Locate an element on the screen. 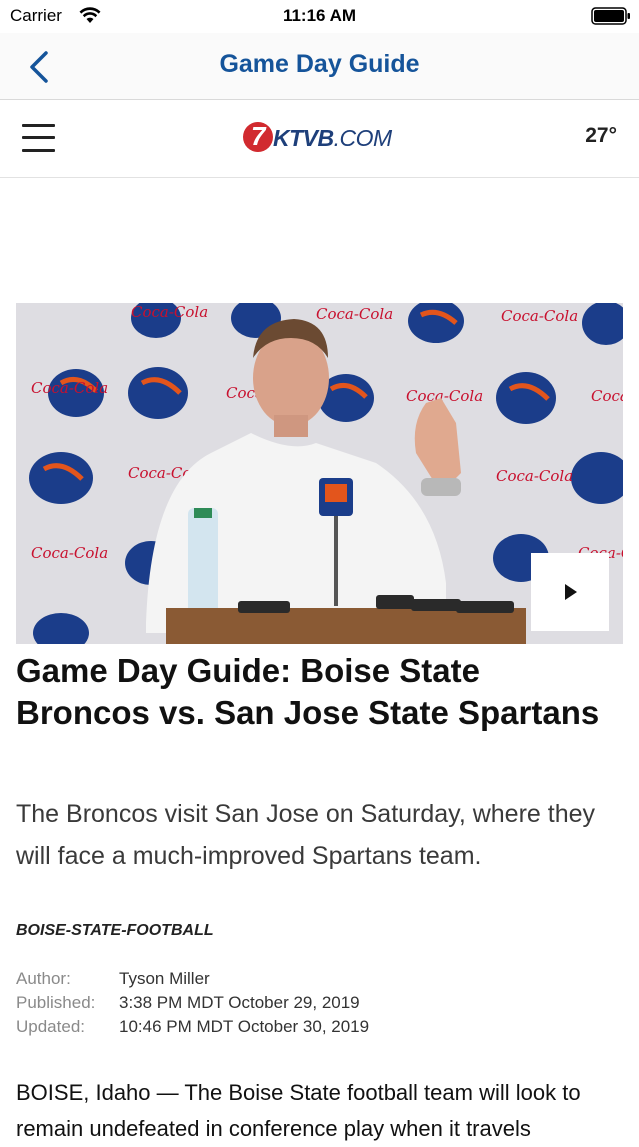 This screenshot has height=1147, width=639. battery-icon is located at coordinates (610, 16).